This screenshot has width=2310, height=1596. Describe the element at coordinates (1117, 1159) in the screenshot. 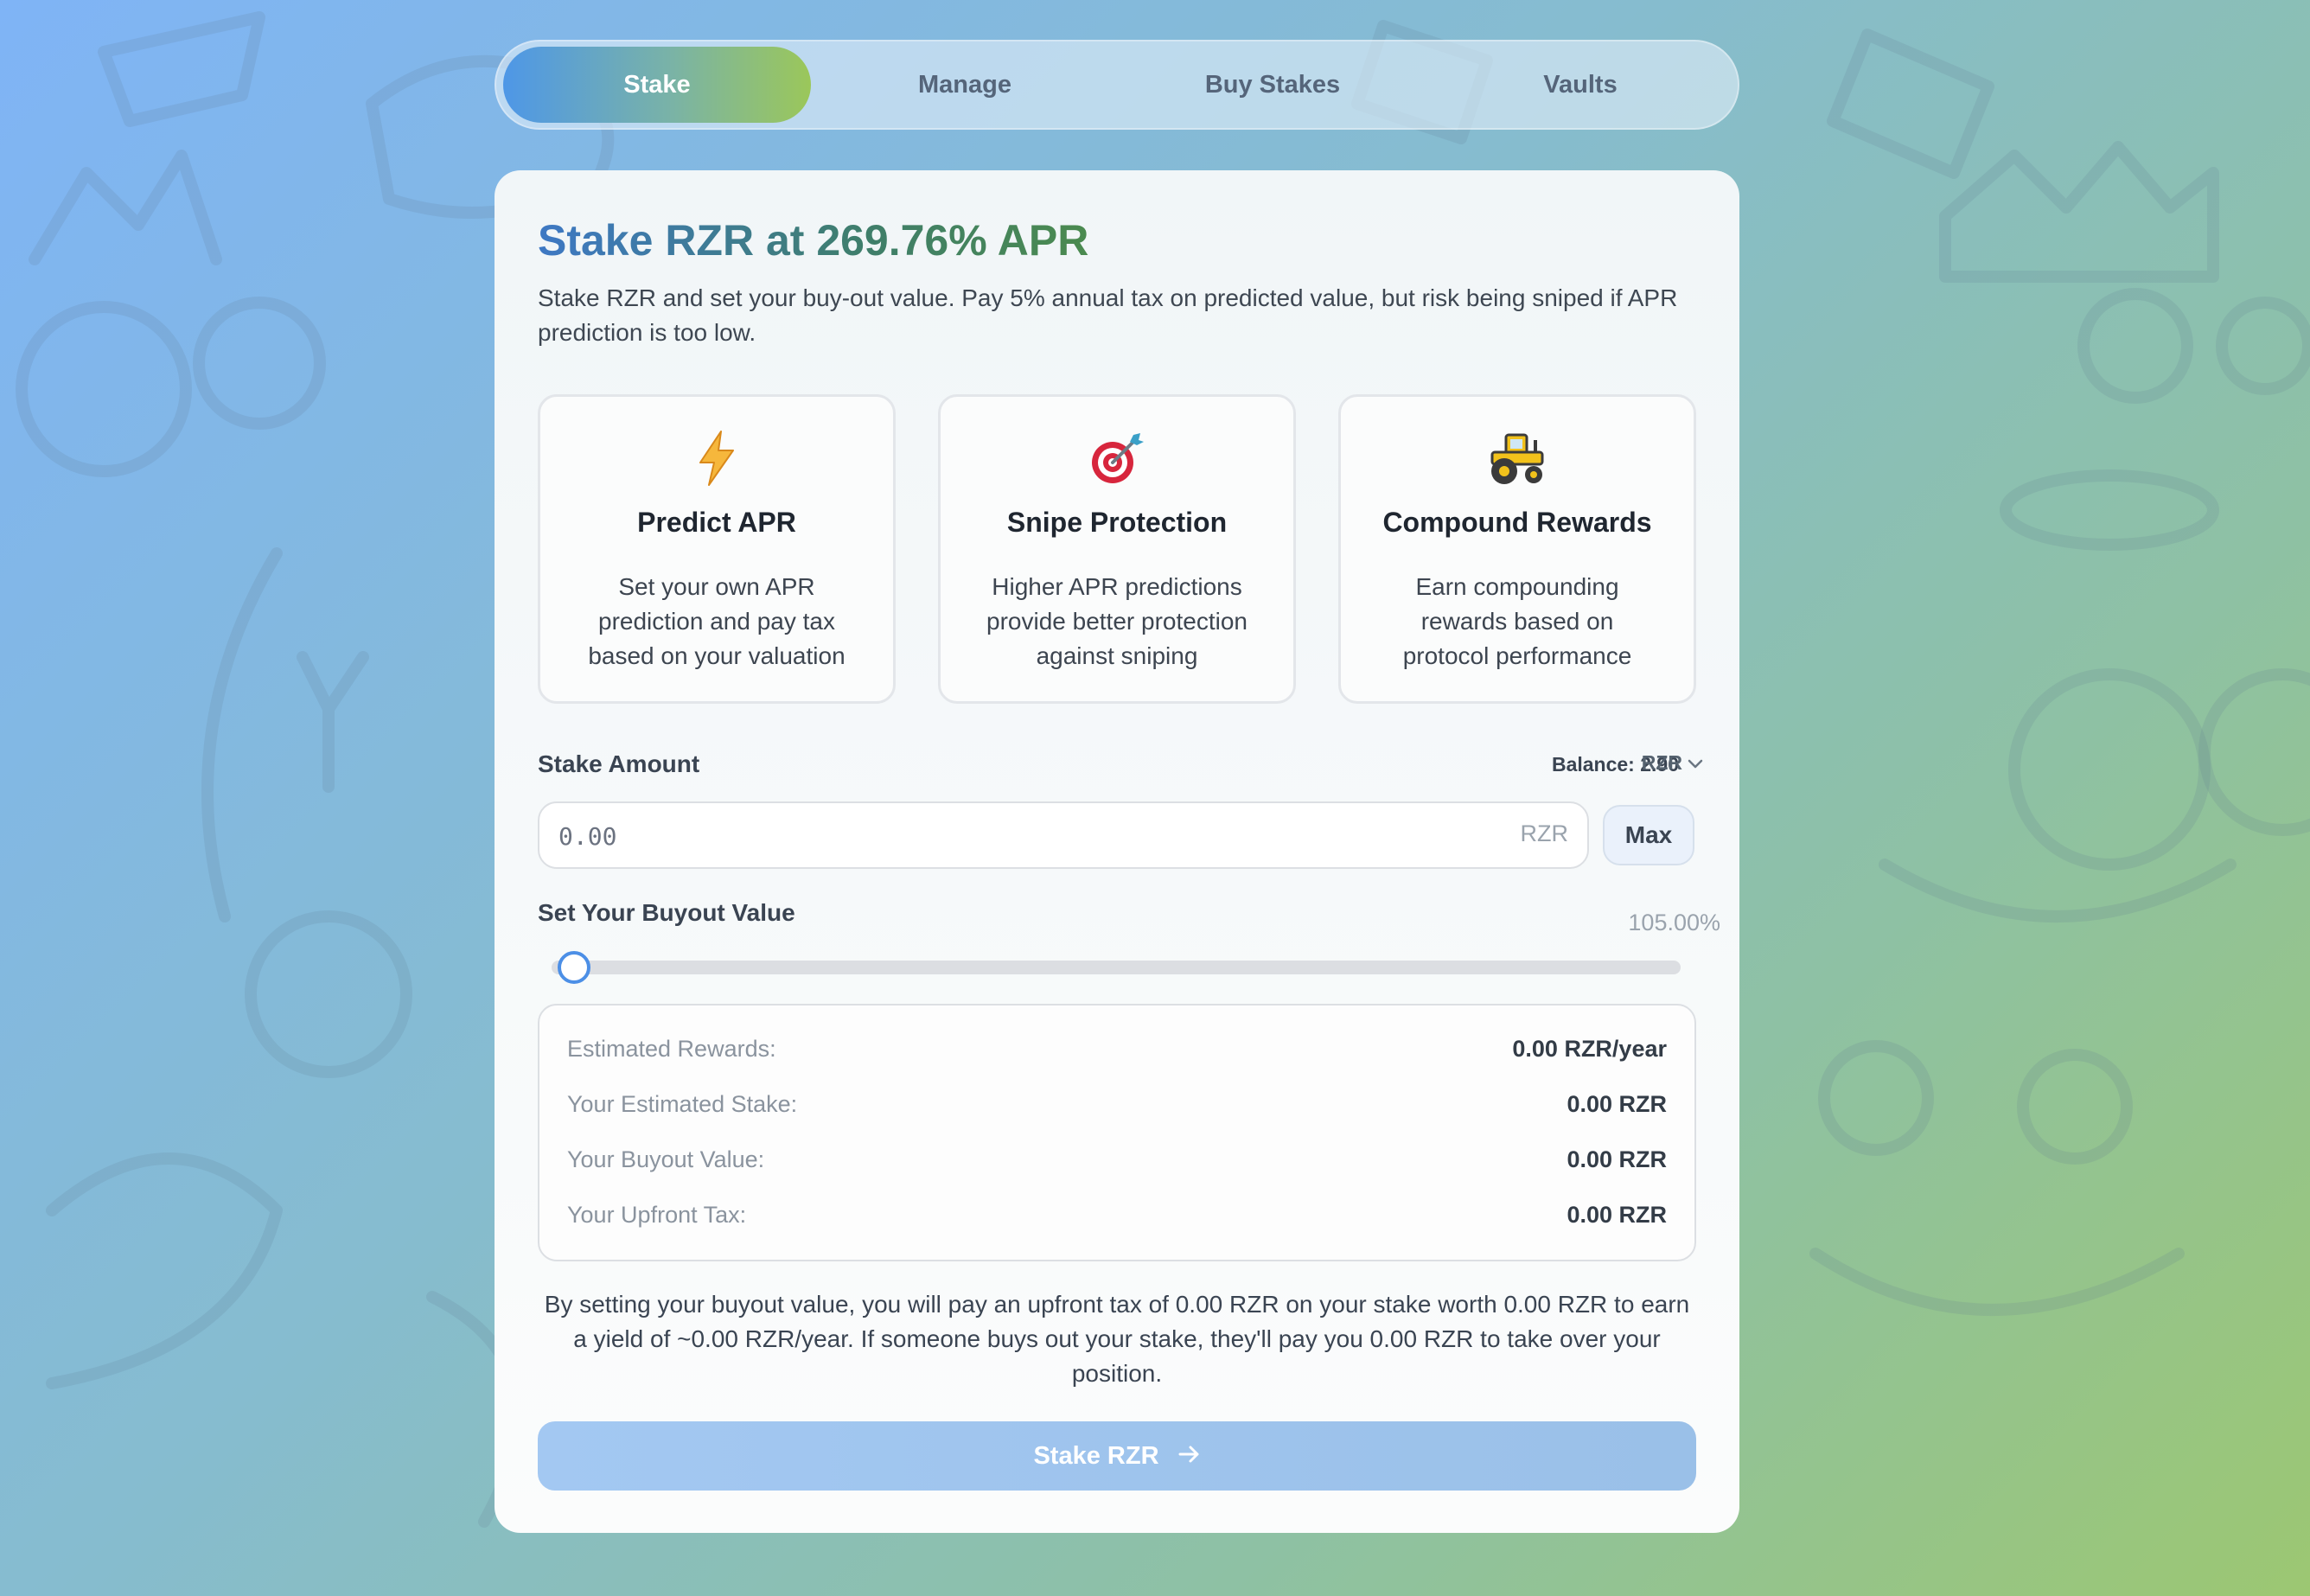

I see `summary-row-buyout-value: Your Buyout Value: 0.00 RZR` at that location.